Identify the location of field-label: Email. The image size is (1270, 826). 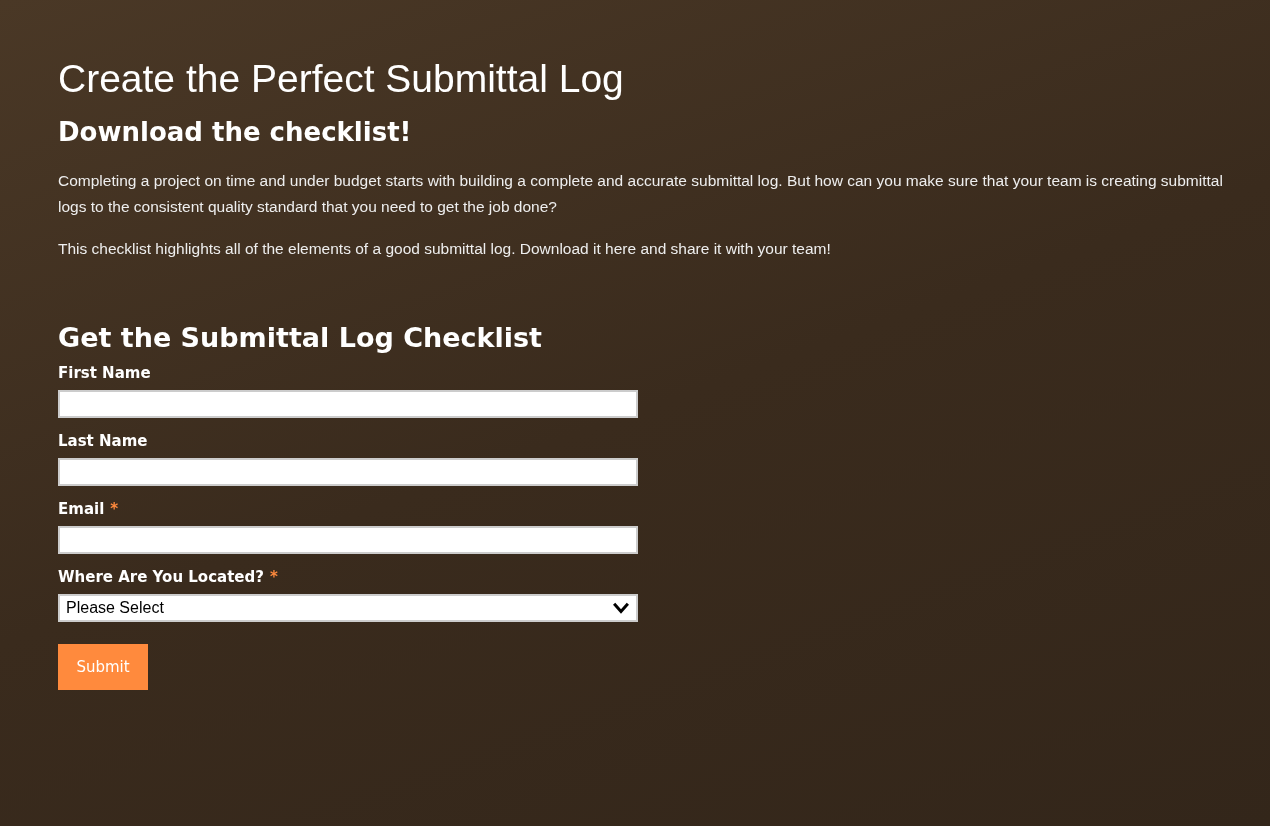
(81, 509).